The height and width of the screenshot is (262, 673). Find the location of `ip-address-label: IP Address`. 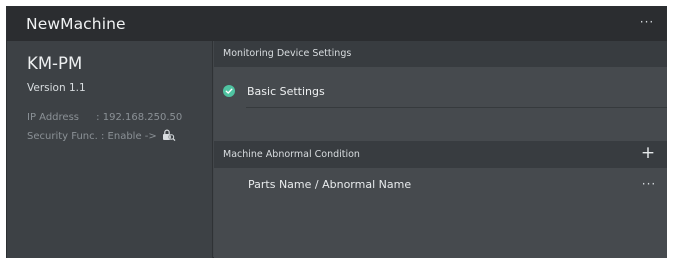

ip-address-label: IP Address is located at coordinates (53, 117).